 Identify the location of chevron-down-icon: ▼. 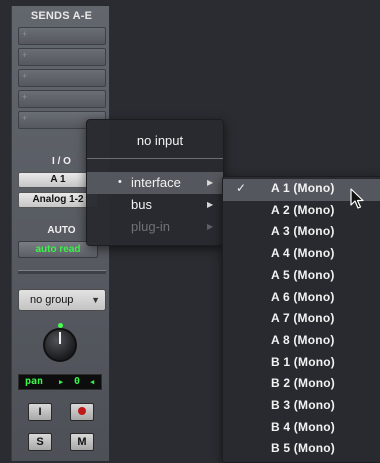
(95, 300).